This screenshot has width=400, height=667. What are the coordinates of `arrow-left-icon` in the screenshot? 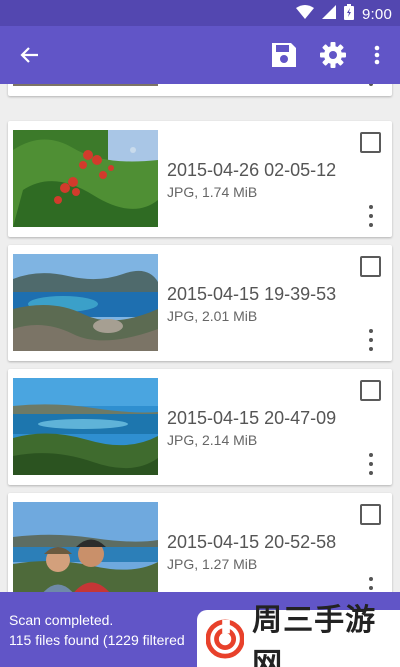 It's located at (29, 55).